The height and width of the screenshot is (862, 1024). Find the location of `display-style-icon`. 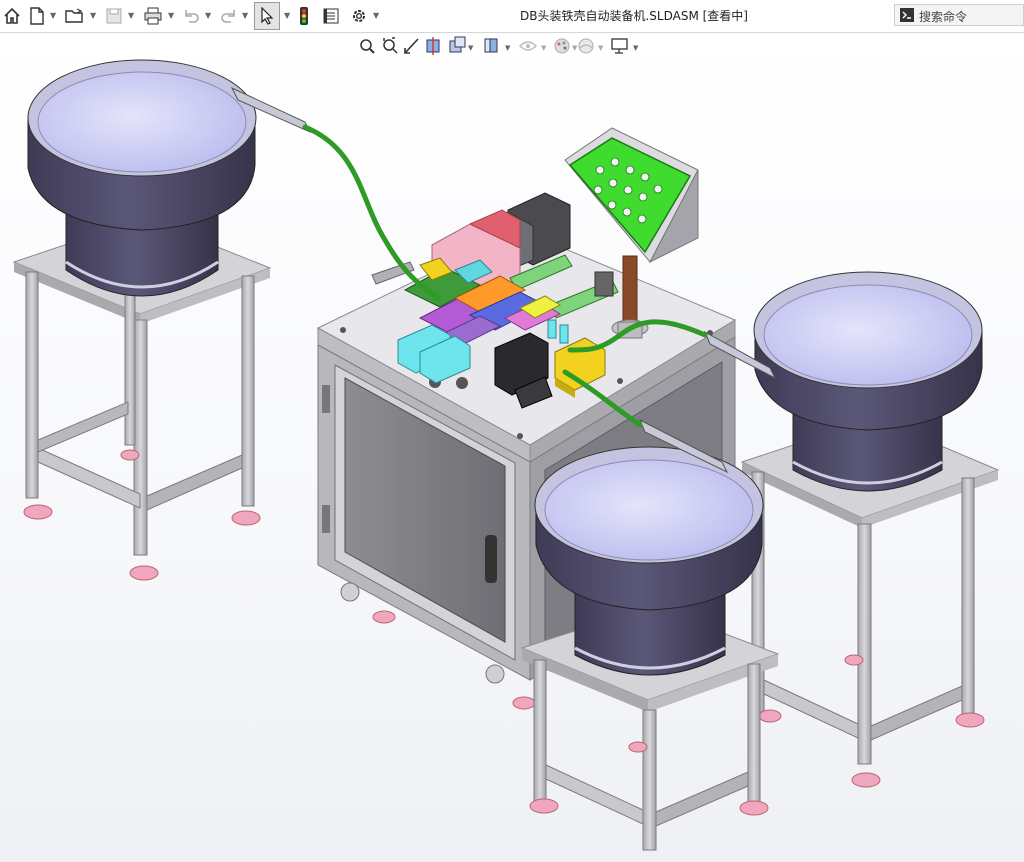

display-style-icon is located at coordinates (491, 45).